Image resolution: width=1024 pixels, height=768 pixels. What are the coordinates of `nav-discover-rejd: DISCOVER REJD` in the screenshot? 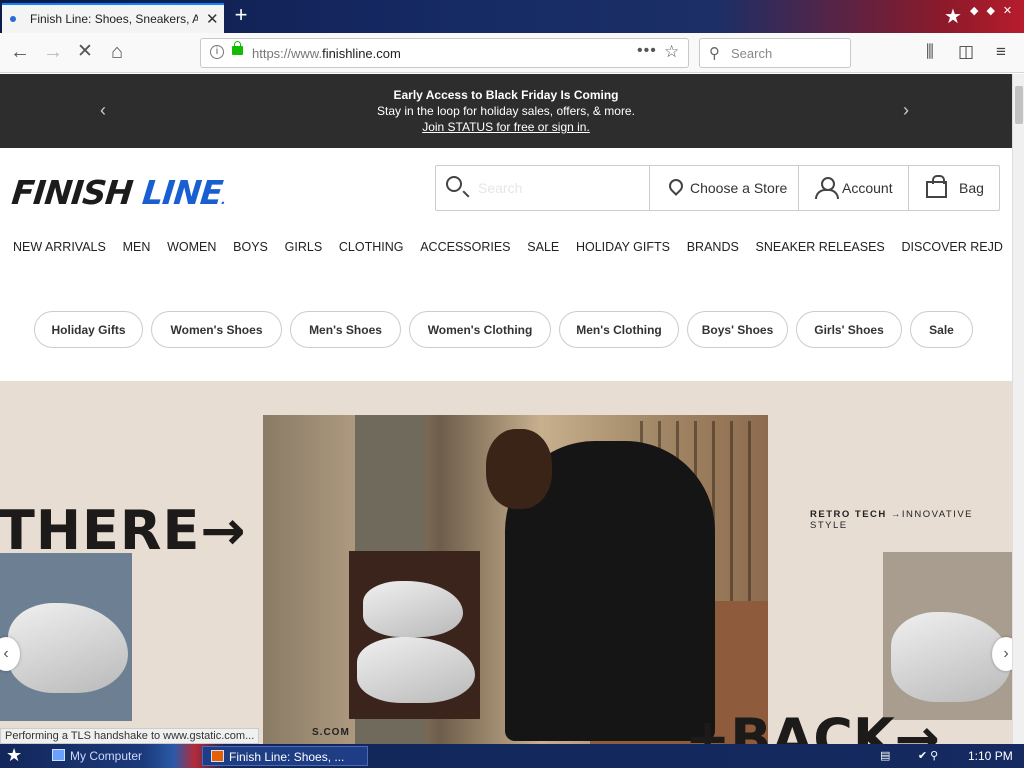 It's located at (952, 247).